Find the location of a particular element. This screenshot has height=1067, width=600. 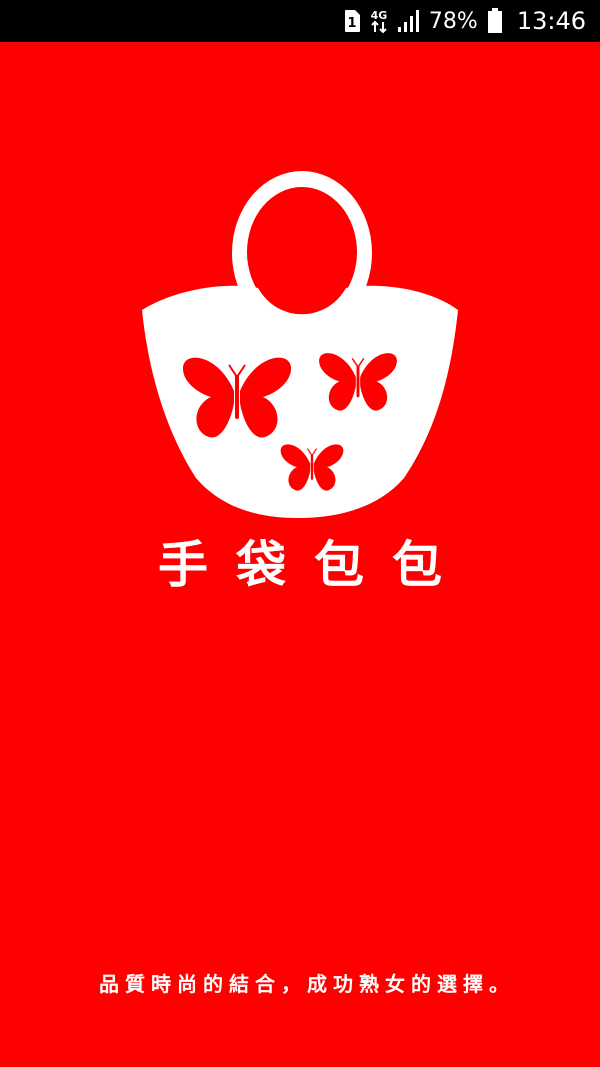

status-bar: 1 4G 78% 13:46 is located at coordinates (300, 21).